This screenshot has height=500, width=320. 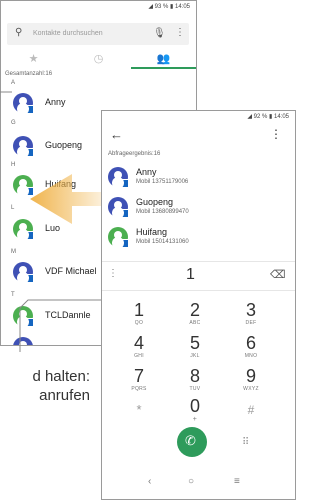 I want to click on key-4: 4 GHI, so click(x=139, y=346).